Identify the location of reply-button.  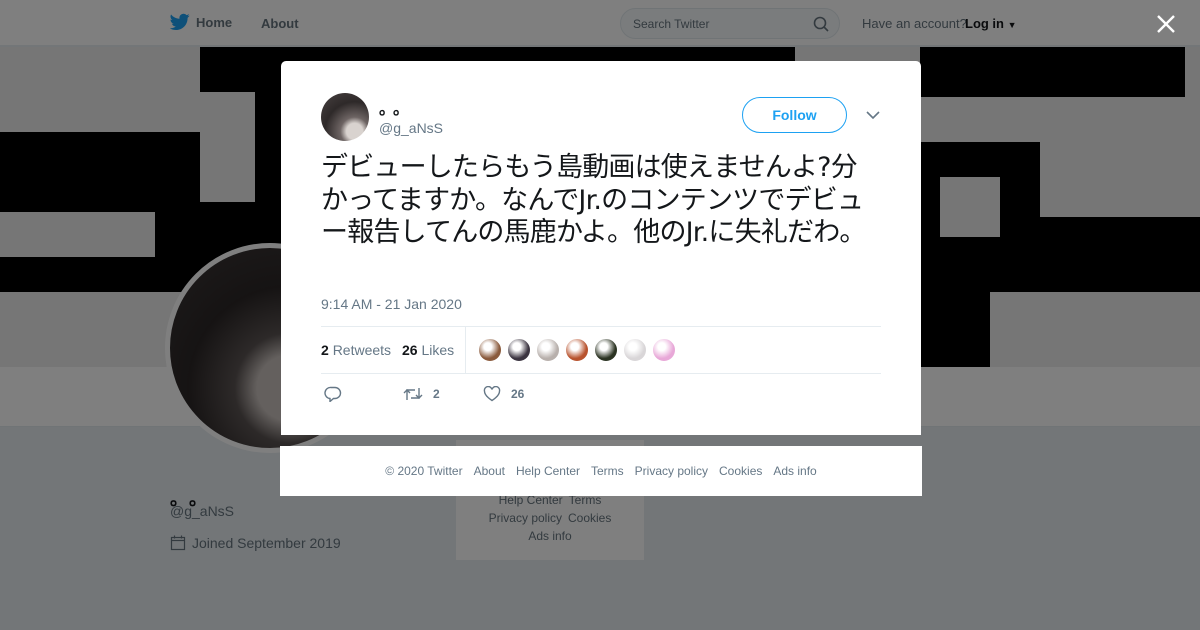
(333, 394).